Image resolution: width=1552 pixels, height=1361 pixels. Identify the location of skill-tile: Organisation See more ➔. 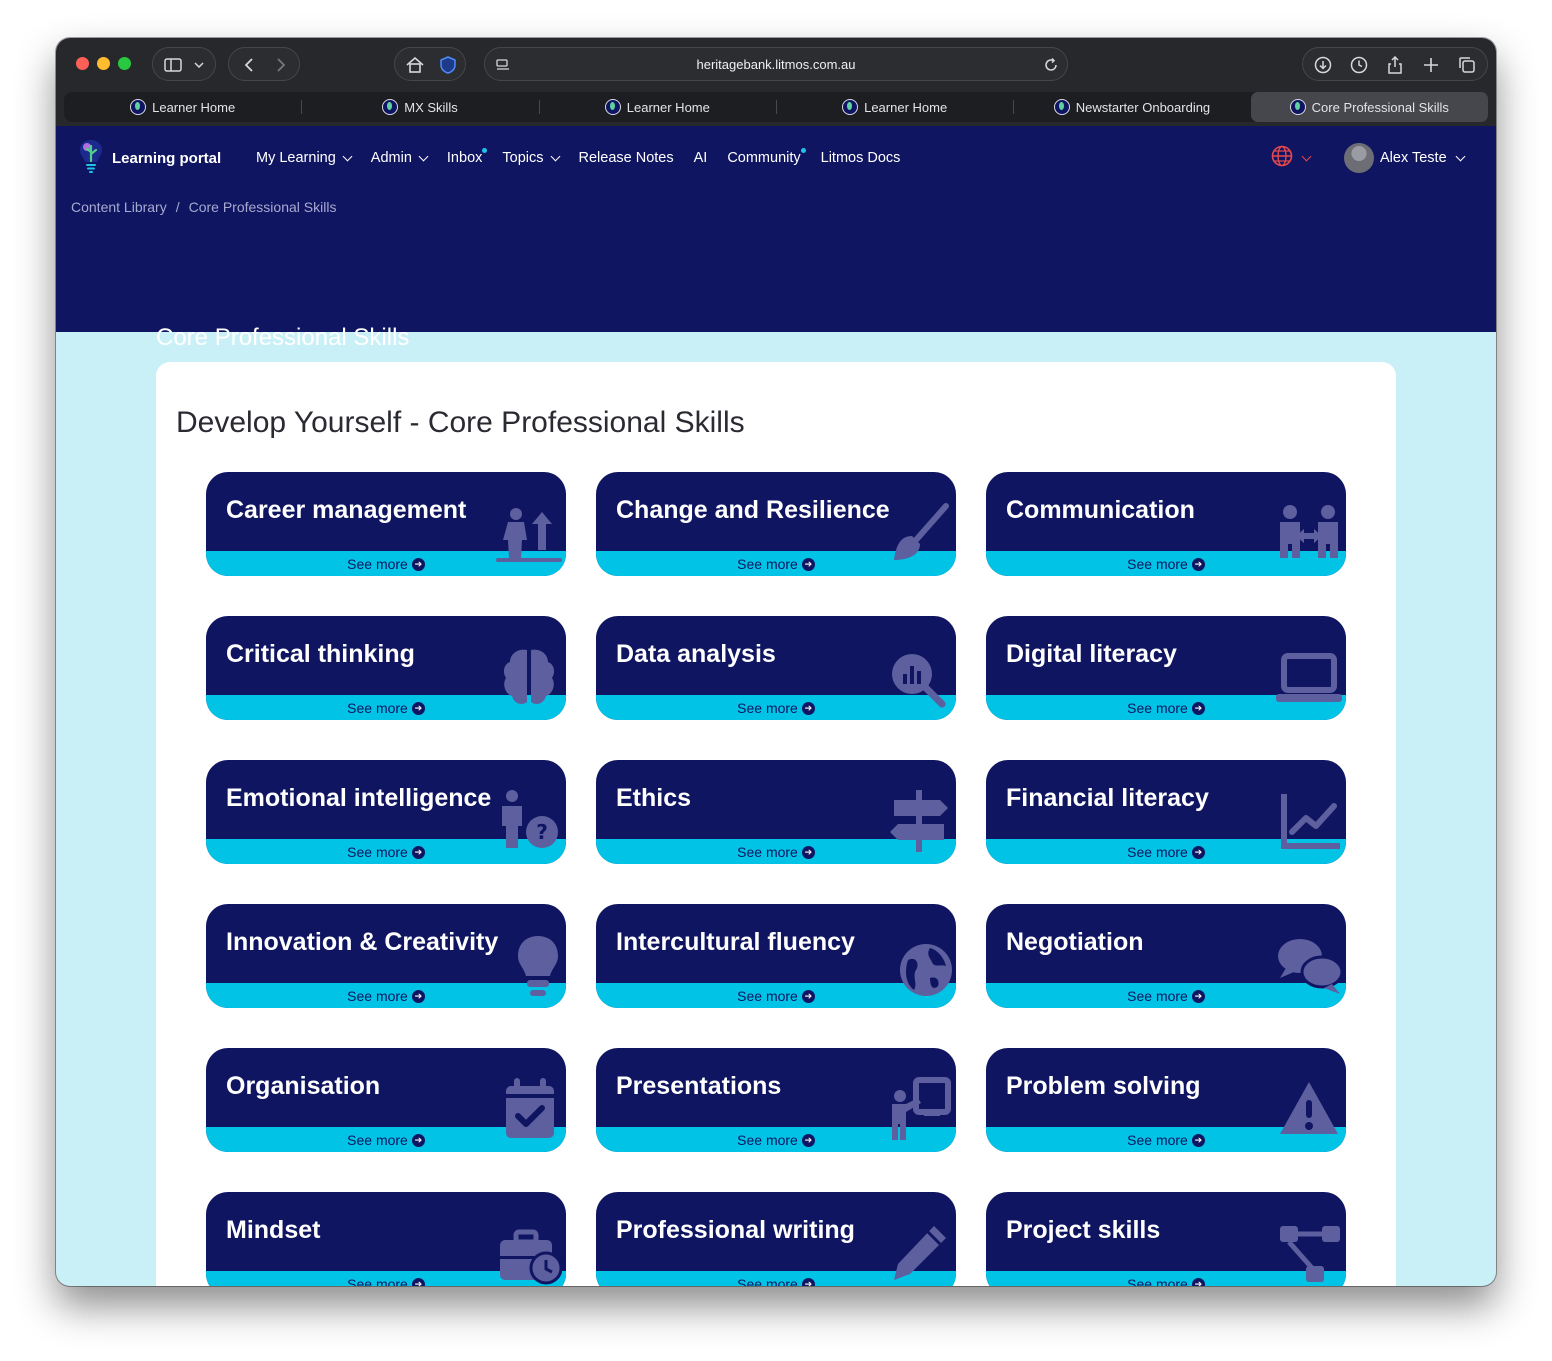
(386, 1100).